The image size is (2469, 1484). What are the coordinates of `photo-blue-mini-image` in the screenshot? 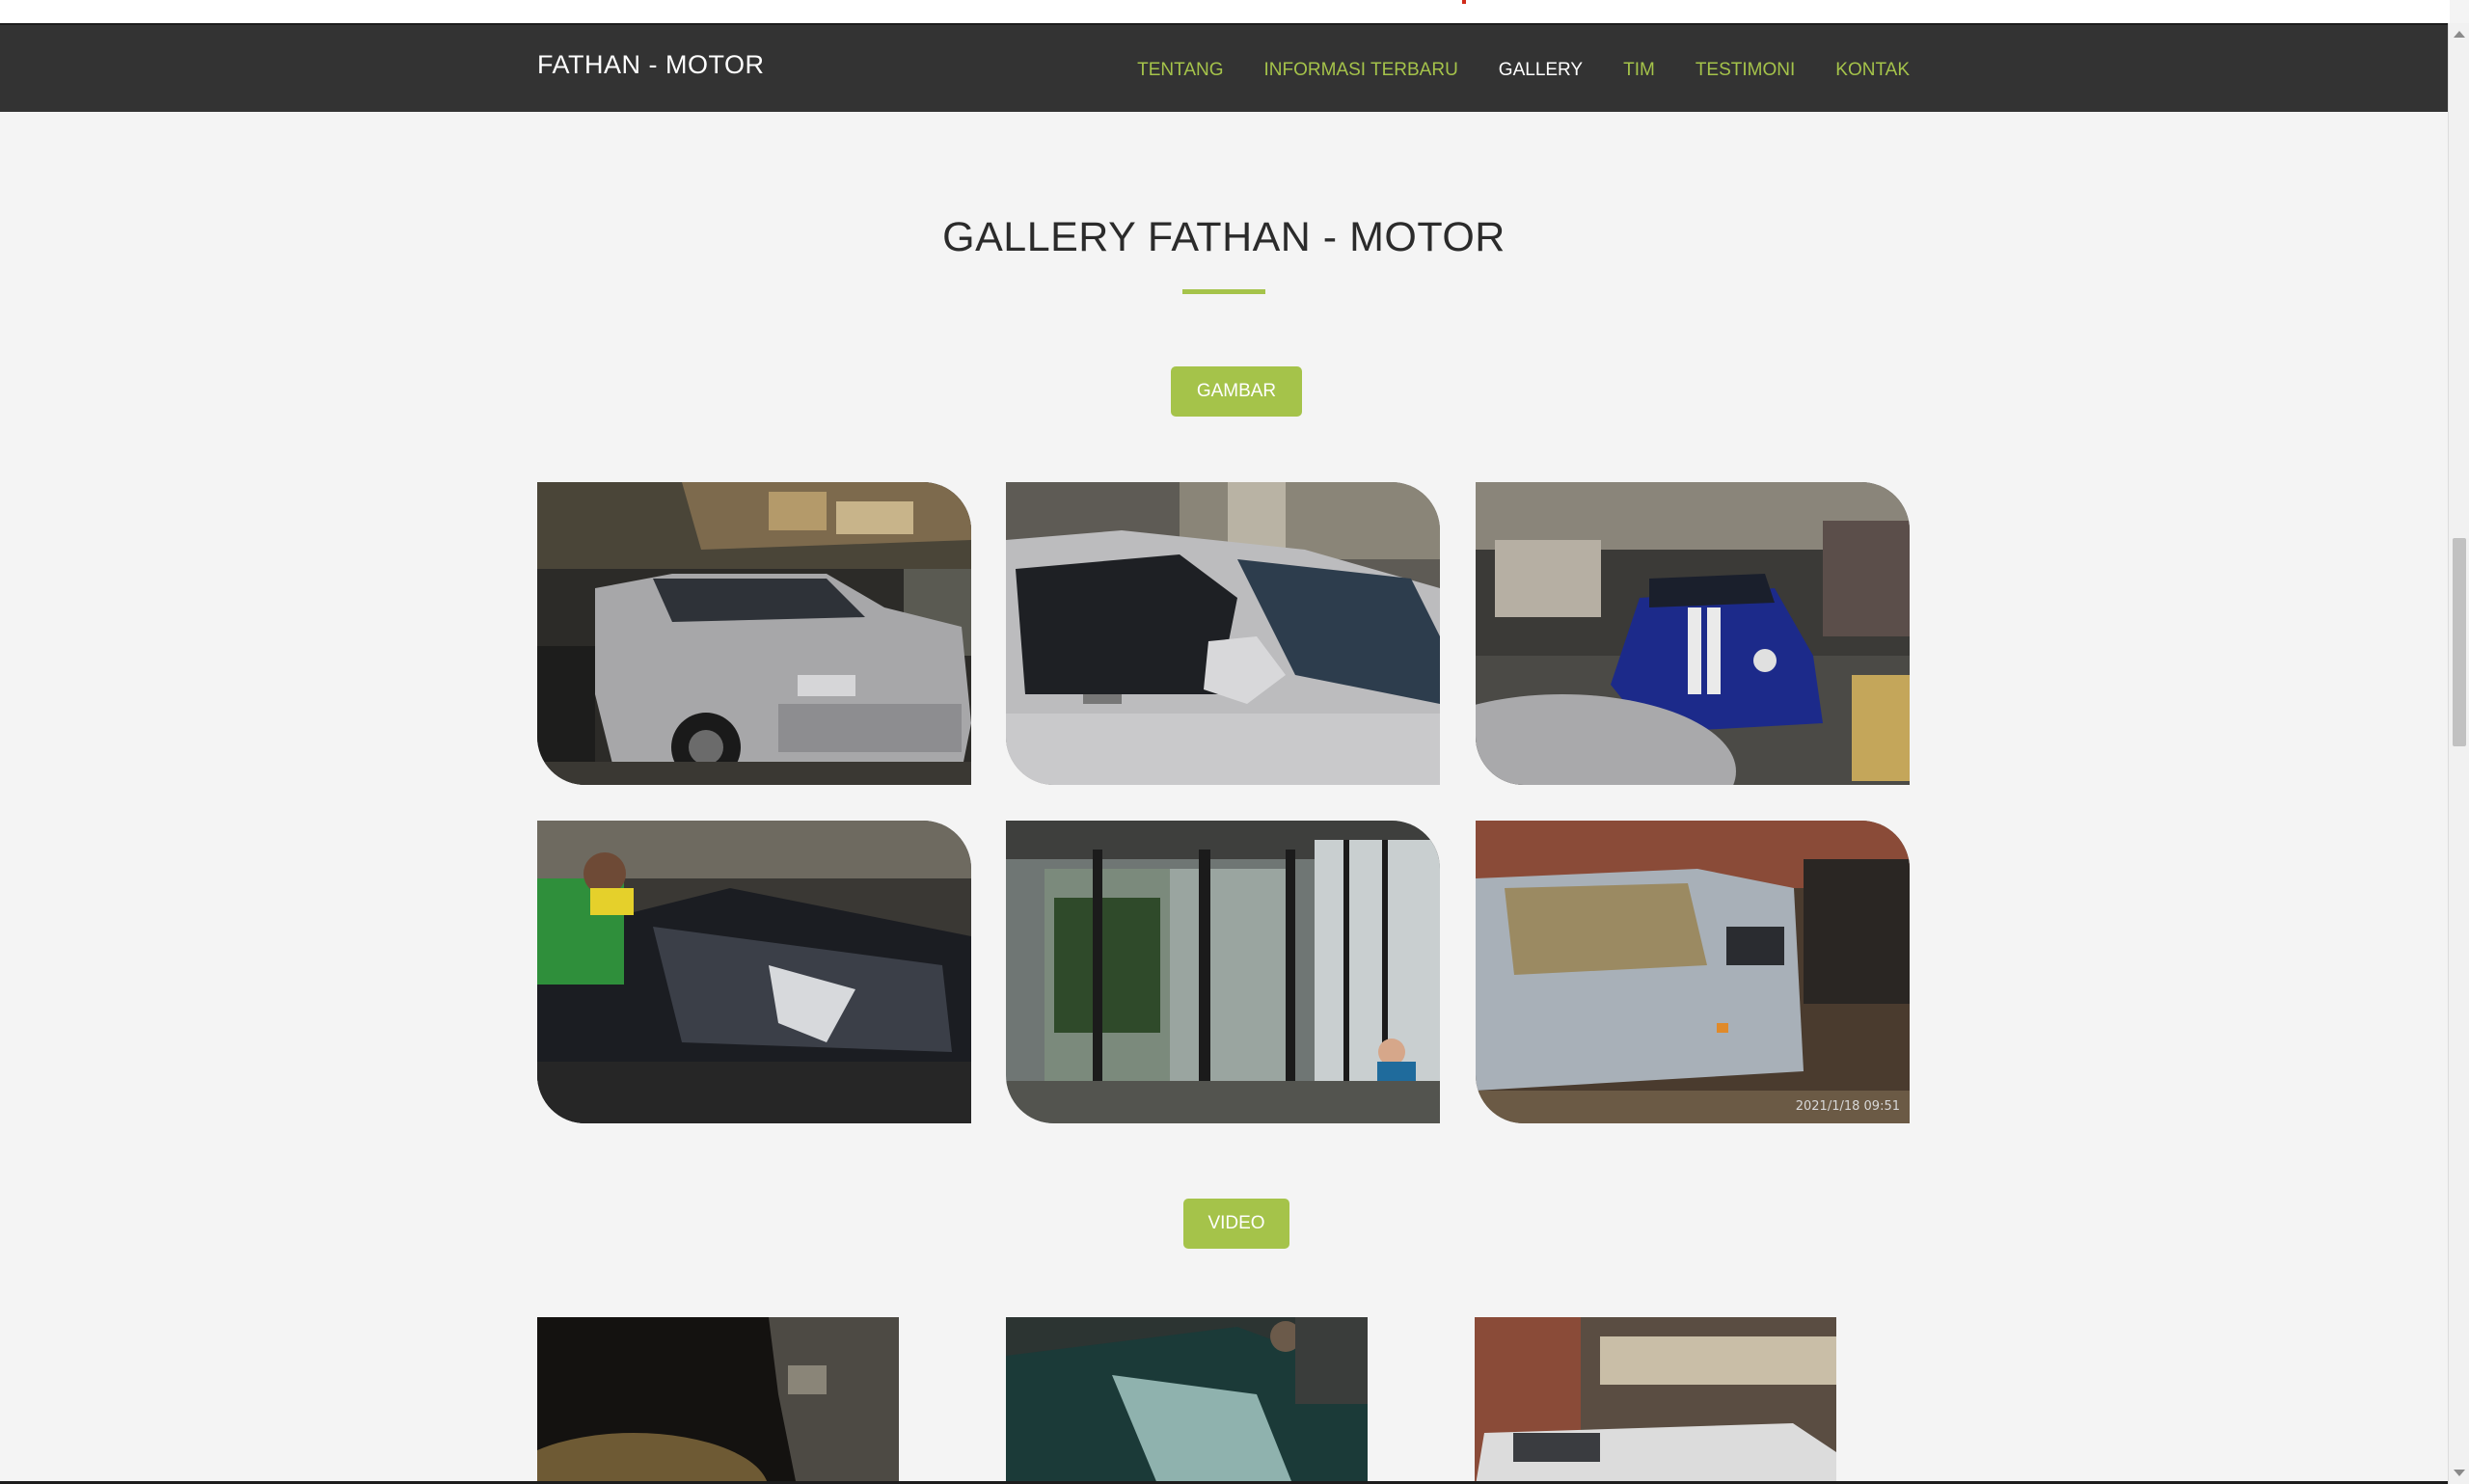 It's located at (1693, 633).